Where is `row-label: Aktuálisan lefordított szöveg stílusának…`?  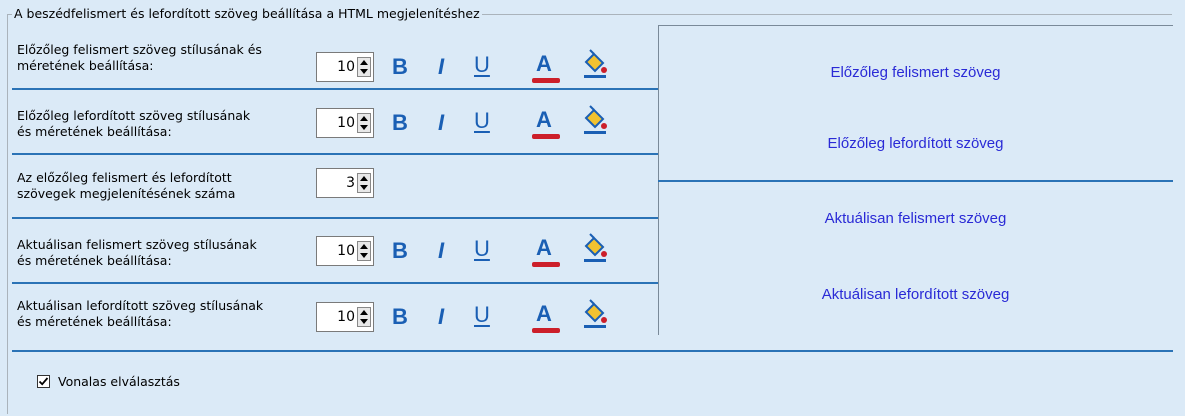 row-label: Aktuálisan lefordított szöveg stílusának… is located at coordinates (172, 314).